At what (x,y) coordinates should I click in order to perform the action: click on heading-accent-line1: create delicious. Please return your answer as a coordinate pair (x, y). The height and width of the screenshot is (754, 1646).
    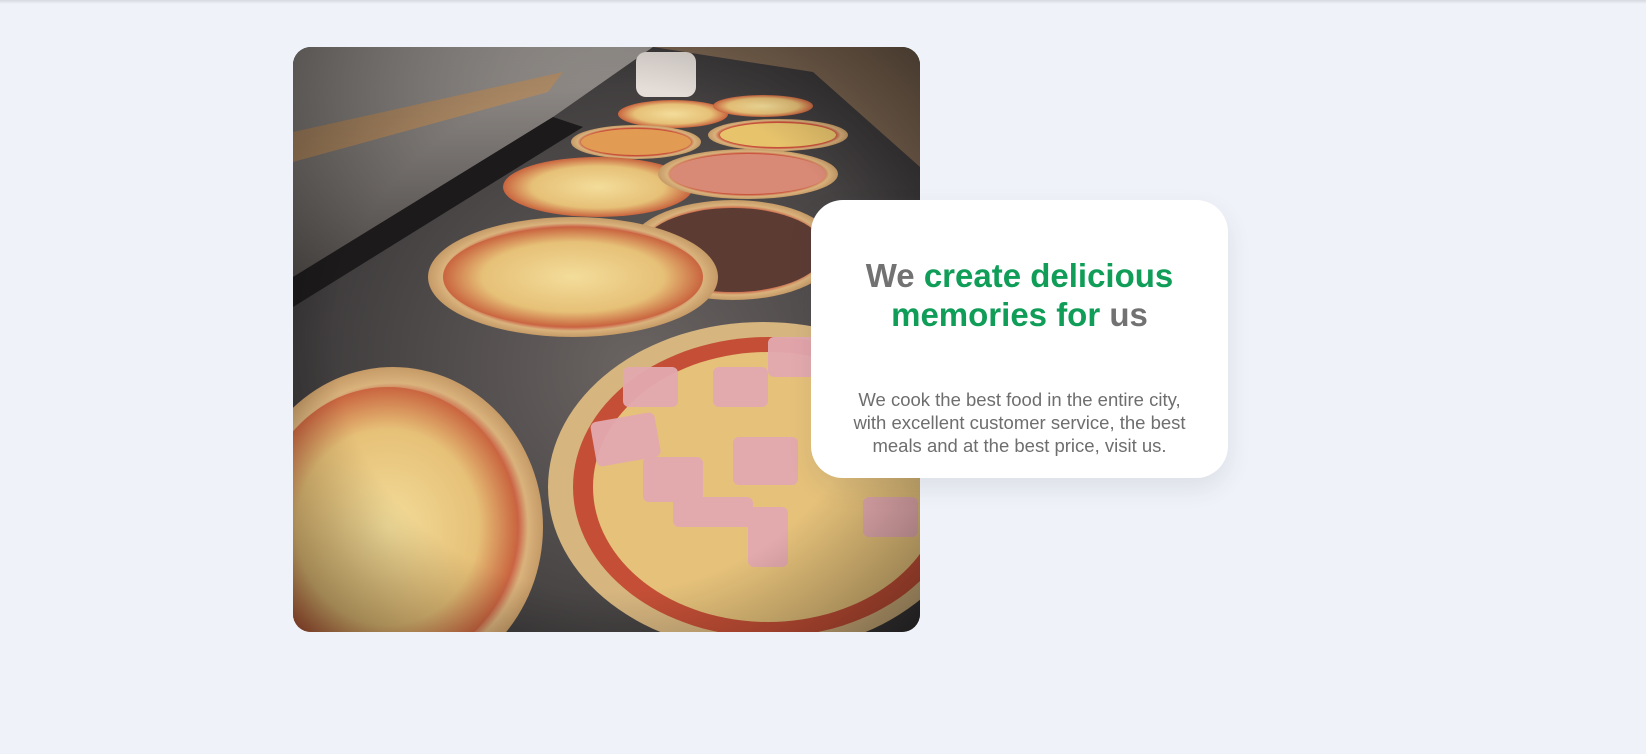
    Looking at the image, I should click on (1048, 275).